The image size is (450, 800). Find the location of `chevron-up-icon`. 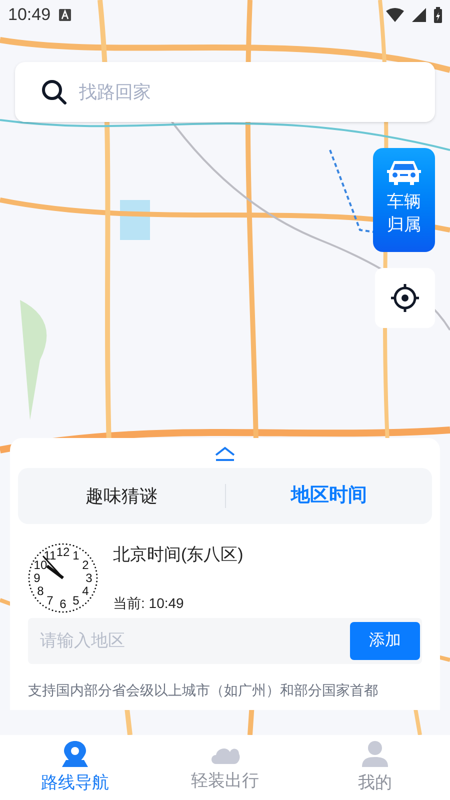

chevron-up-icon is located at coordinates (225, 454).